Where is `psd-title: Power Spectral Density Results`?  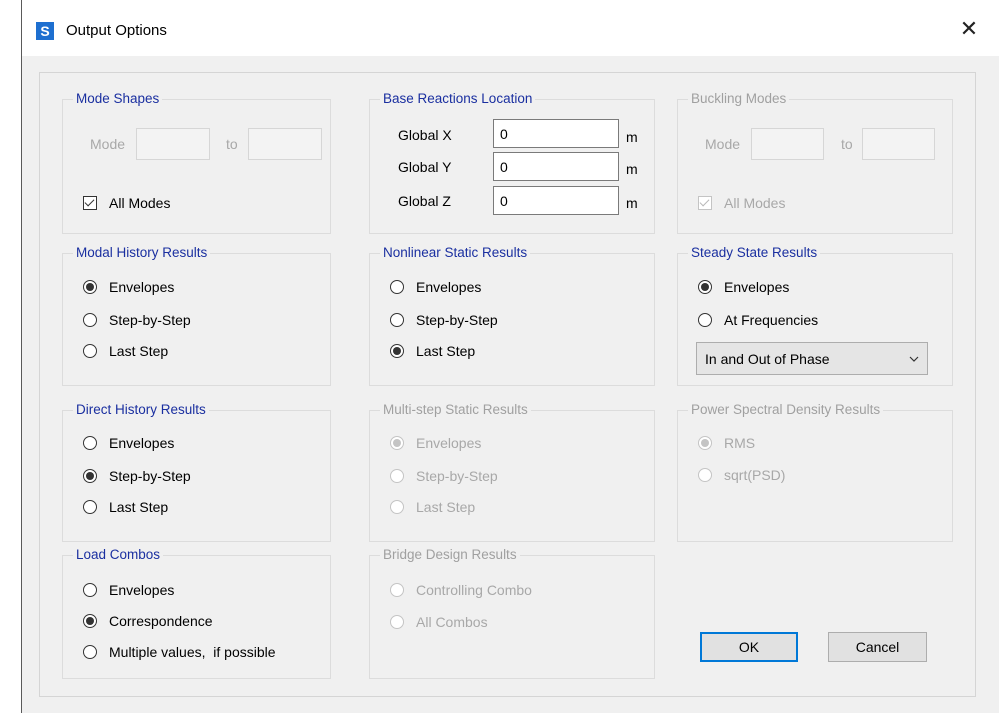
psd-title: Power Spectral Density Results is located at coordinates (786, 410).